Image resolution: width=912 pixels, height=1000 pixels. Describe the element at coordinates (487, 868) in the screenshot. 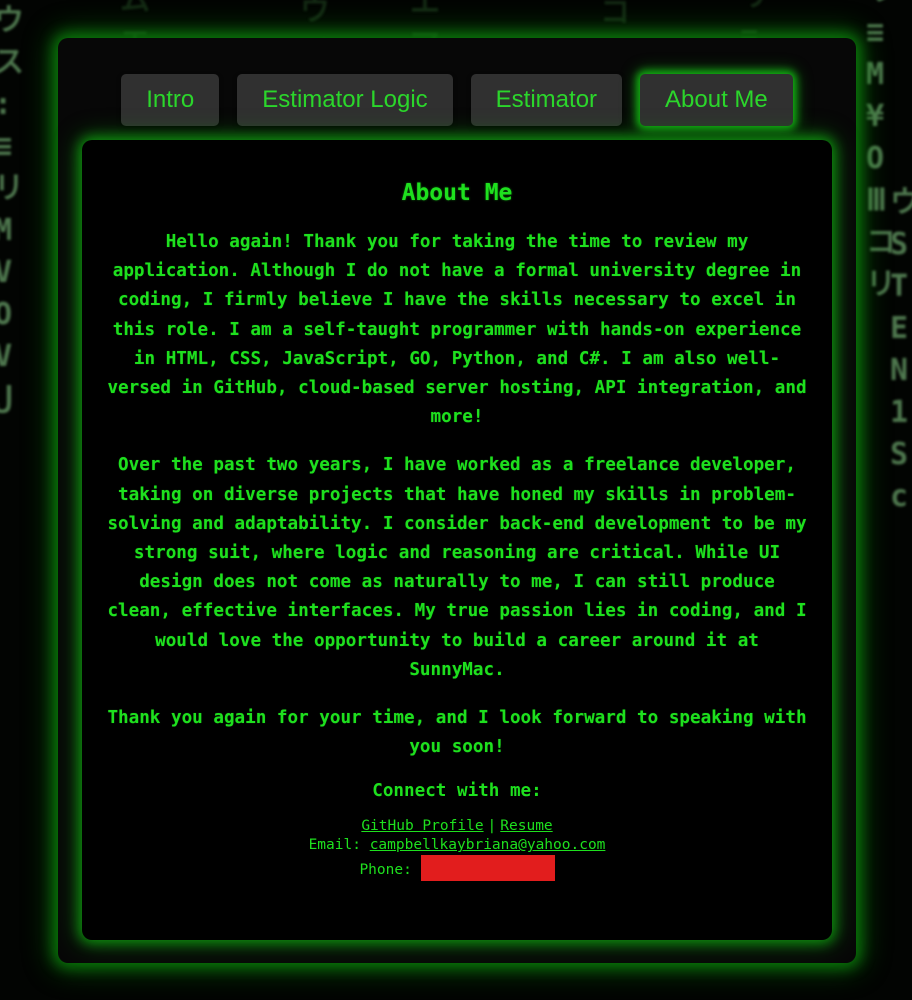

I see `phone-redacted` at that location.